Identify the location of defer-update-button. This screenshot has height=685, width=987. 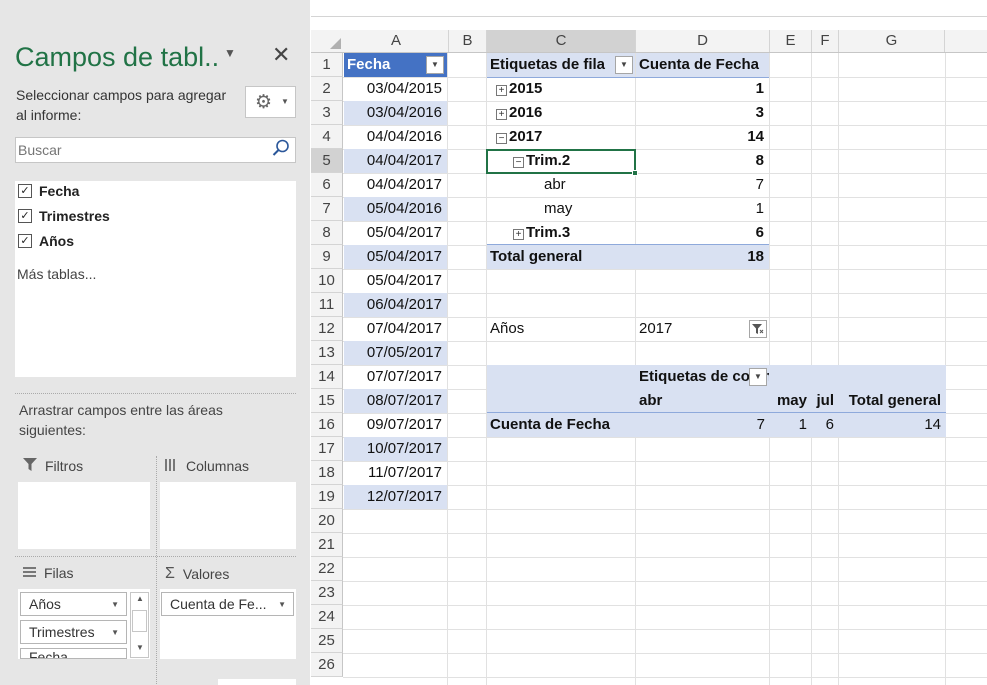
(257, 682).